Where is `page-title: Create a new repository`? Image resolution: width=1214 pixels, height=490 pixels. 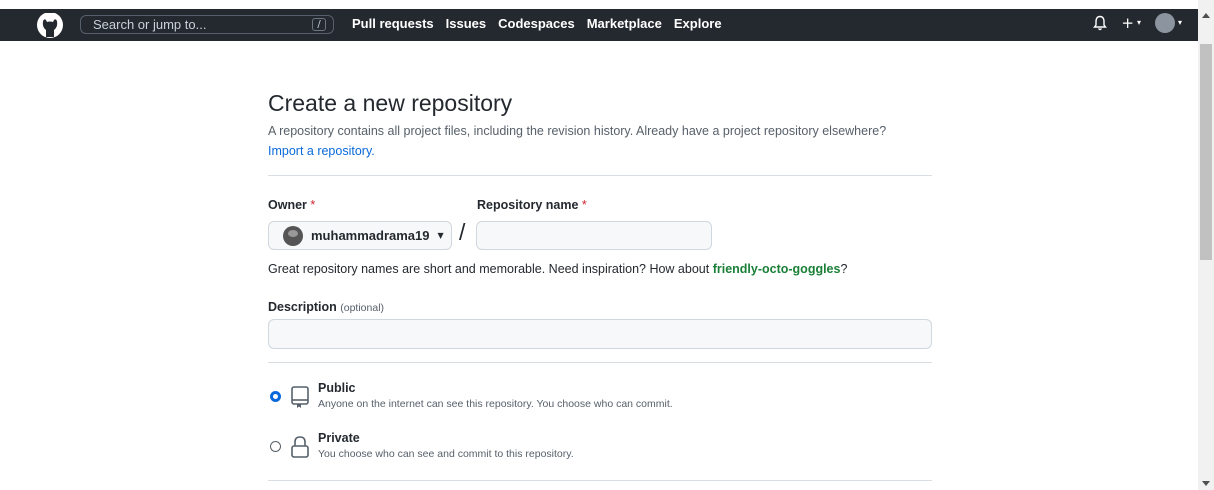 page-title: Create a new repository is located at coordinates (390, 103).